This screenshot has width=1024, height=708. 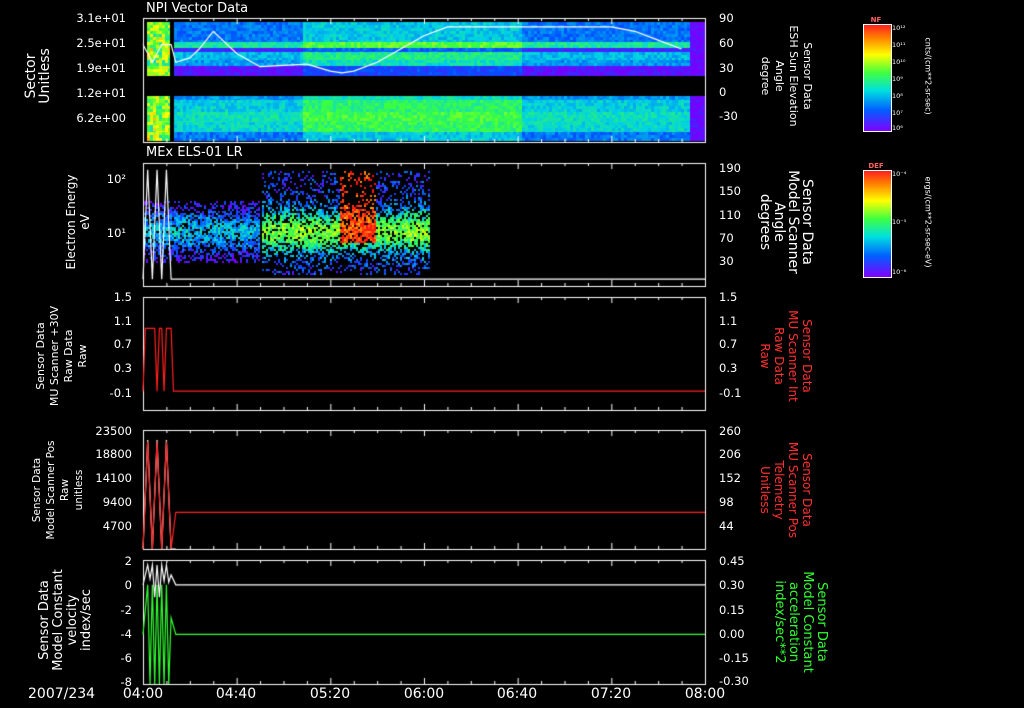 What do you see at coordinates (728, 116) in the screenshot?
I see `p1-y2tick: -30` at bounding box center [728, 116].